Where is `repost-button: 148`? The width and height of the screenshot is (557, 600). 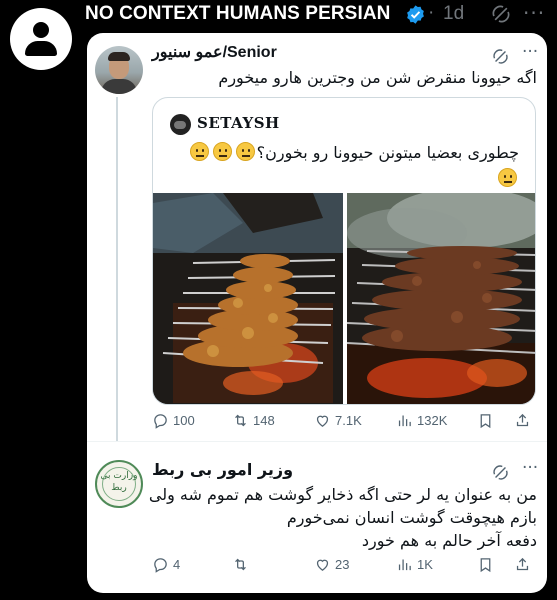
repost-button: 148 is located at coordinates (253, 420).